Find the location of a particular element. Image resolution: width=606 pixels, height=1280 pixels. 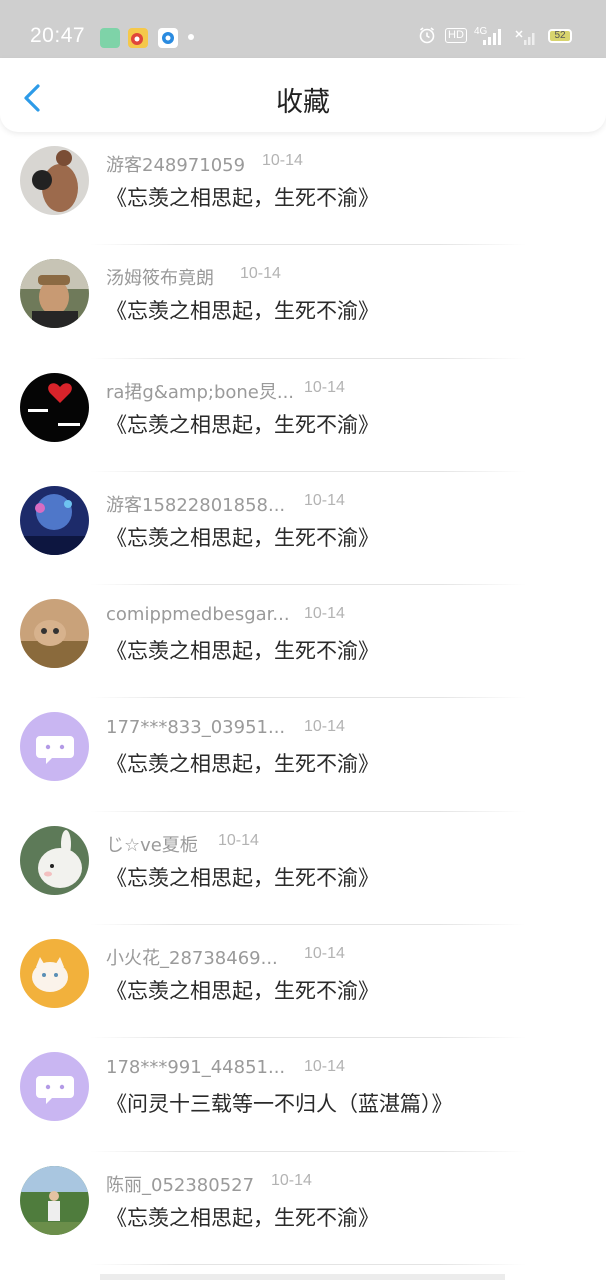

list-item: 游客248971059 10-14 《忘羡之相思起，生死不渝》 is located at coordinates (303, 189).